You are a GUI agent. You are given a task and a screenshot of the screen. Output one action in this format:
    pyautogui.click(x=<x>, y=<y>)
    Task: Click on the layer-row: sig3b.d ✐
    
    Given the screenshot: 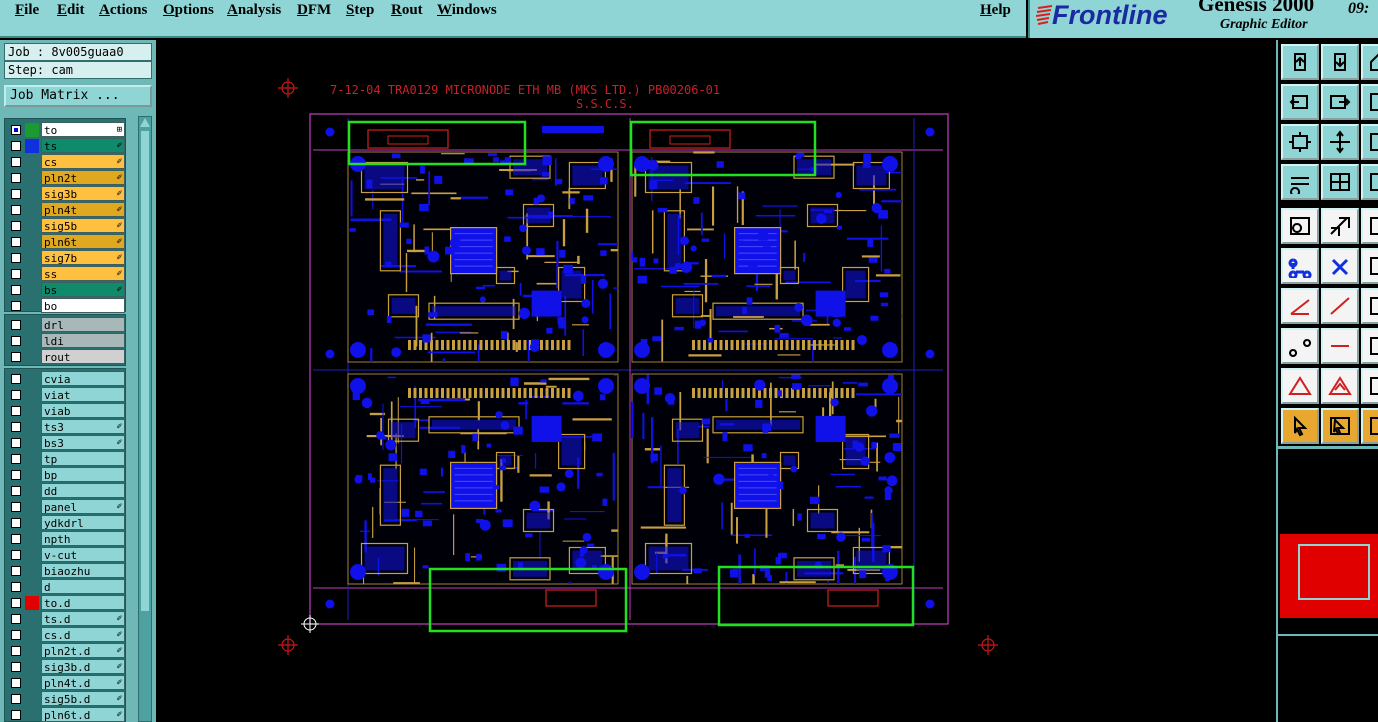 What is the action you would take?
    pyautogui.click(x=65, y=667)
    